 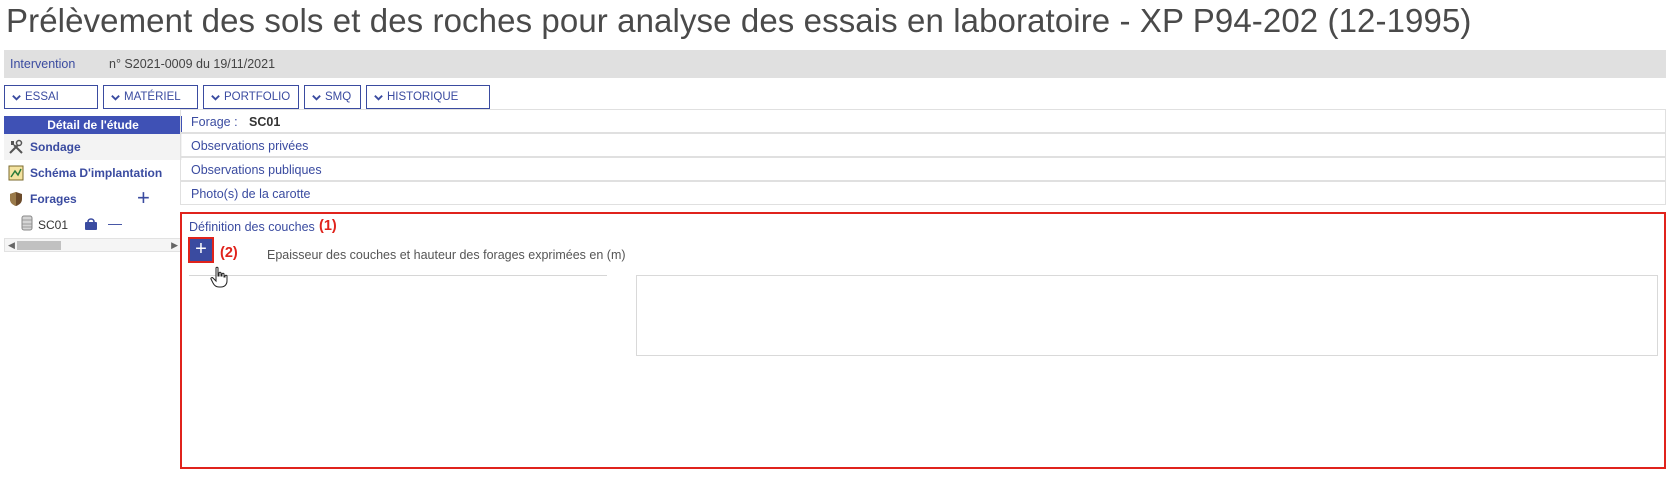 I want to click on historique-menu-label: HISTORIQUE, so click(x=423, y=97).